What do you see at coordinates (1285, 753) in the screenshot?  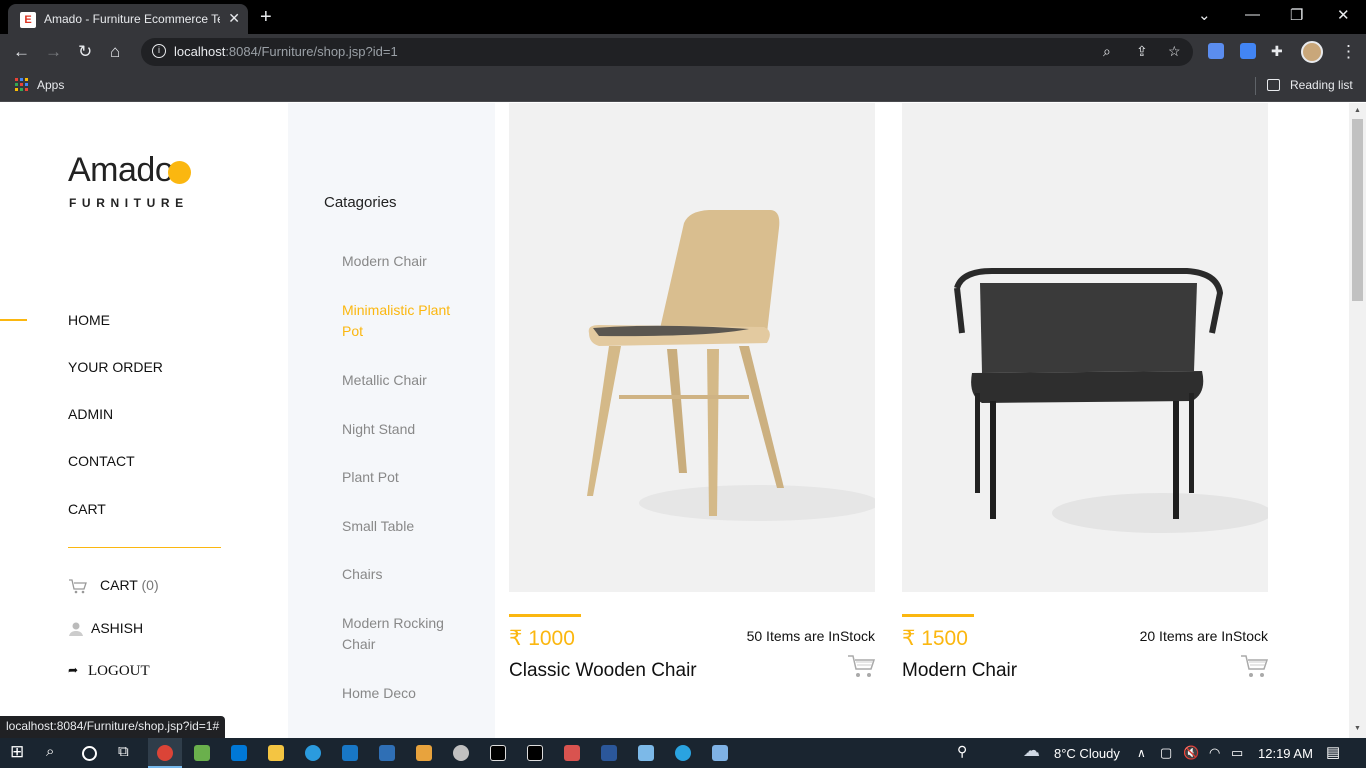 I see `clock-time: 12:19 AM` at bounding box center [1285, 753].